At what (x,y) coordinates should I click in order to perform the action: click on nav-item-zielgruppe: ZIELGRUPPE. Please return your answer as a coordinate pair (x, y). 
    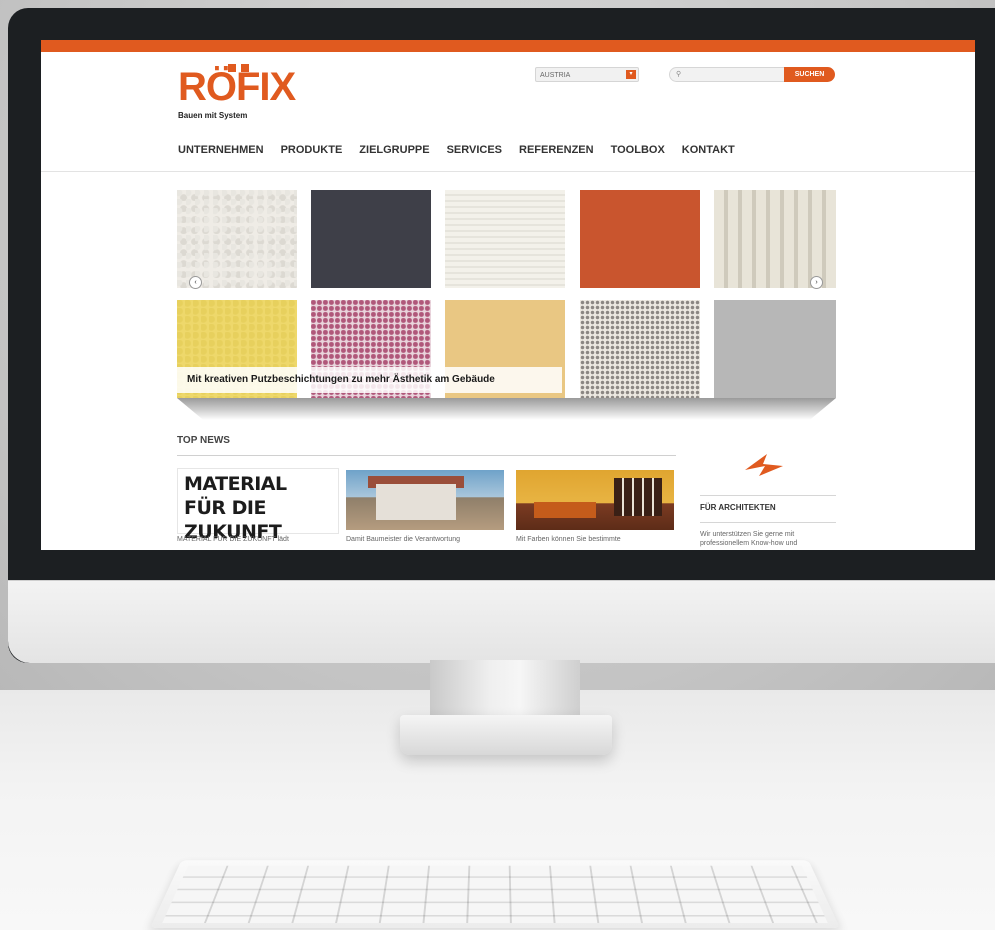
    Looking at the image, I should click on (394, 150).